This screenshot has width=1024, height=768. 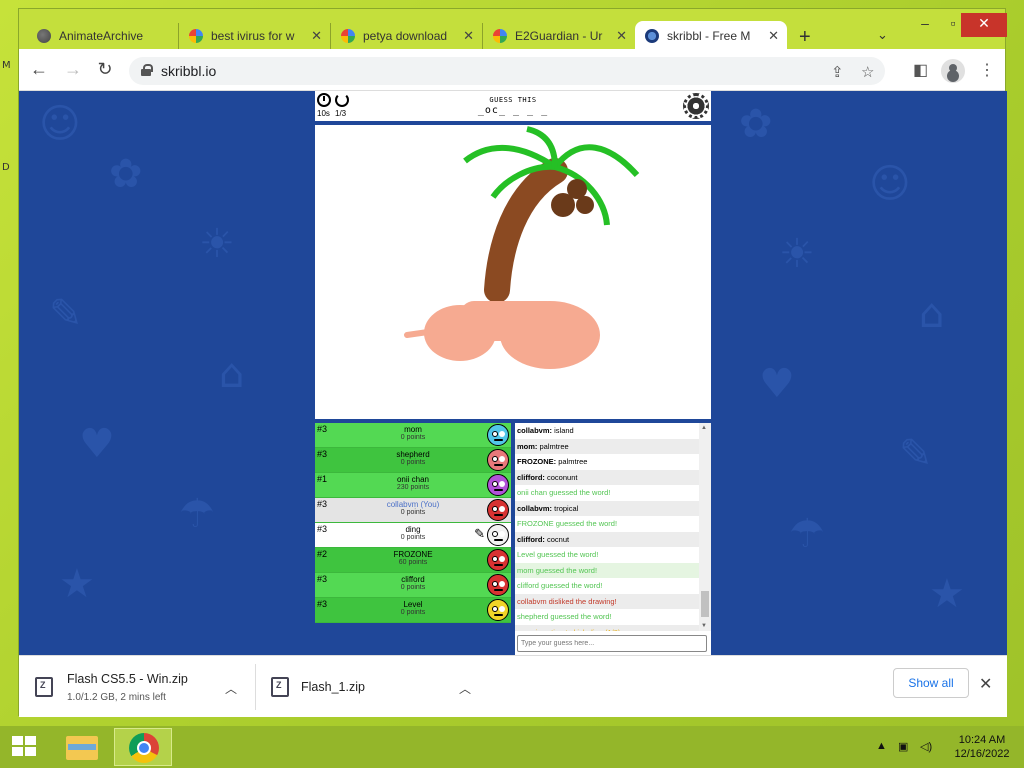 What do you see at coordinates (105, 69) in the screenshot?
I see `reload-icon: ↻` at bounding box center [105, 69].